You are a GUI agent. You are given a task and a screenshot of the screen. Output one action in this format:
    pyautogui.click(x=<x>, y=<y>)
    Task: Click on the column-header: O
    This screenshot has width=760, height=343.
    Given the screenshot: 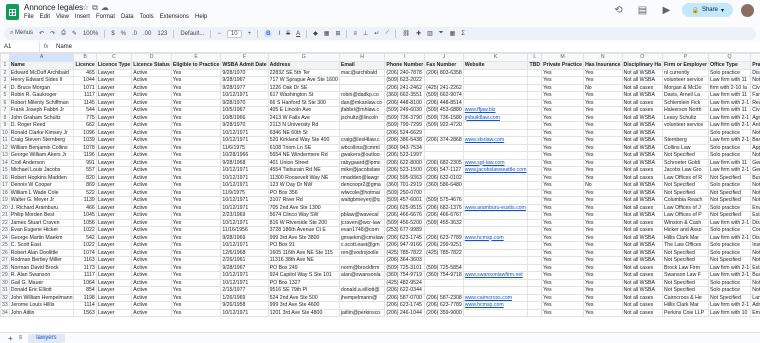 What is the action you would take?
    pyautogui.click(x=642, y=58)
    